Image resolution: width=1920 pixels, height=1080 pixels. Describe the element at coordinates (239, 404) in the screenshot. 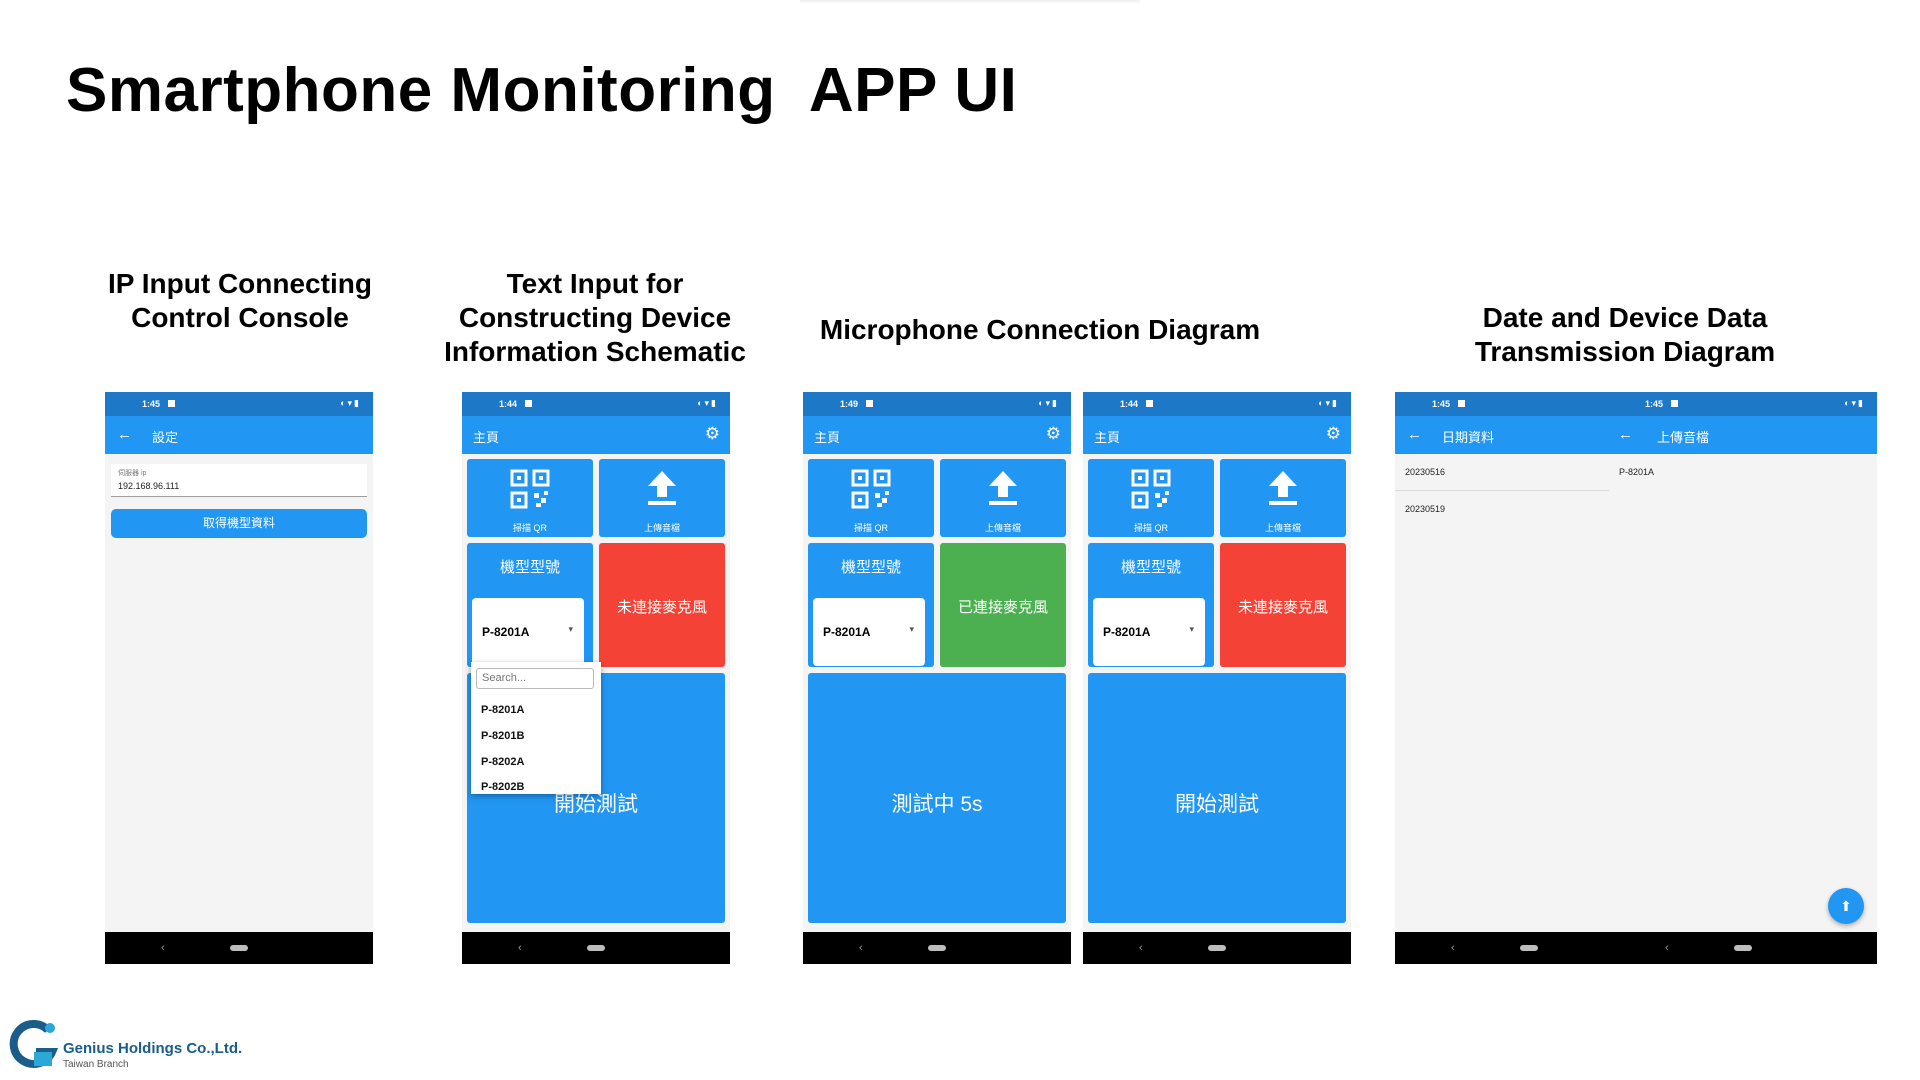

I see `status-bar: 1:45 ◐▾▮` at that location.